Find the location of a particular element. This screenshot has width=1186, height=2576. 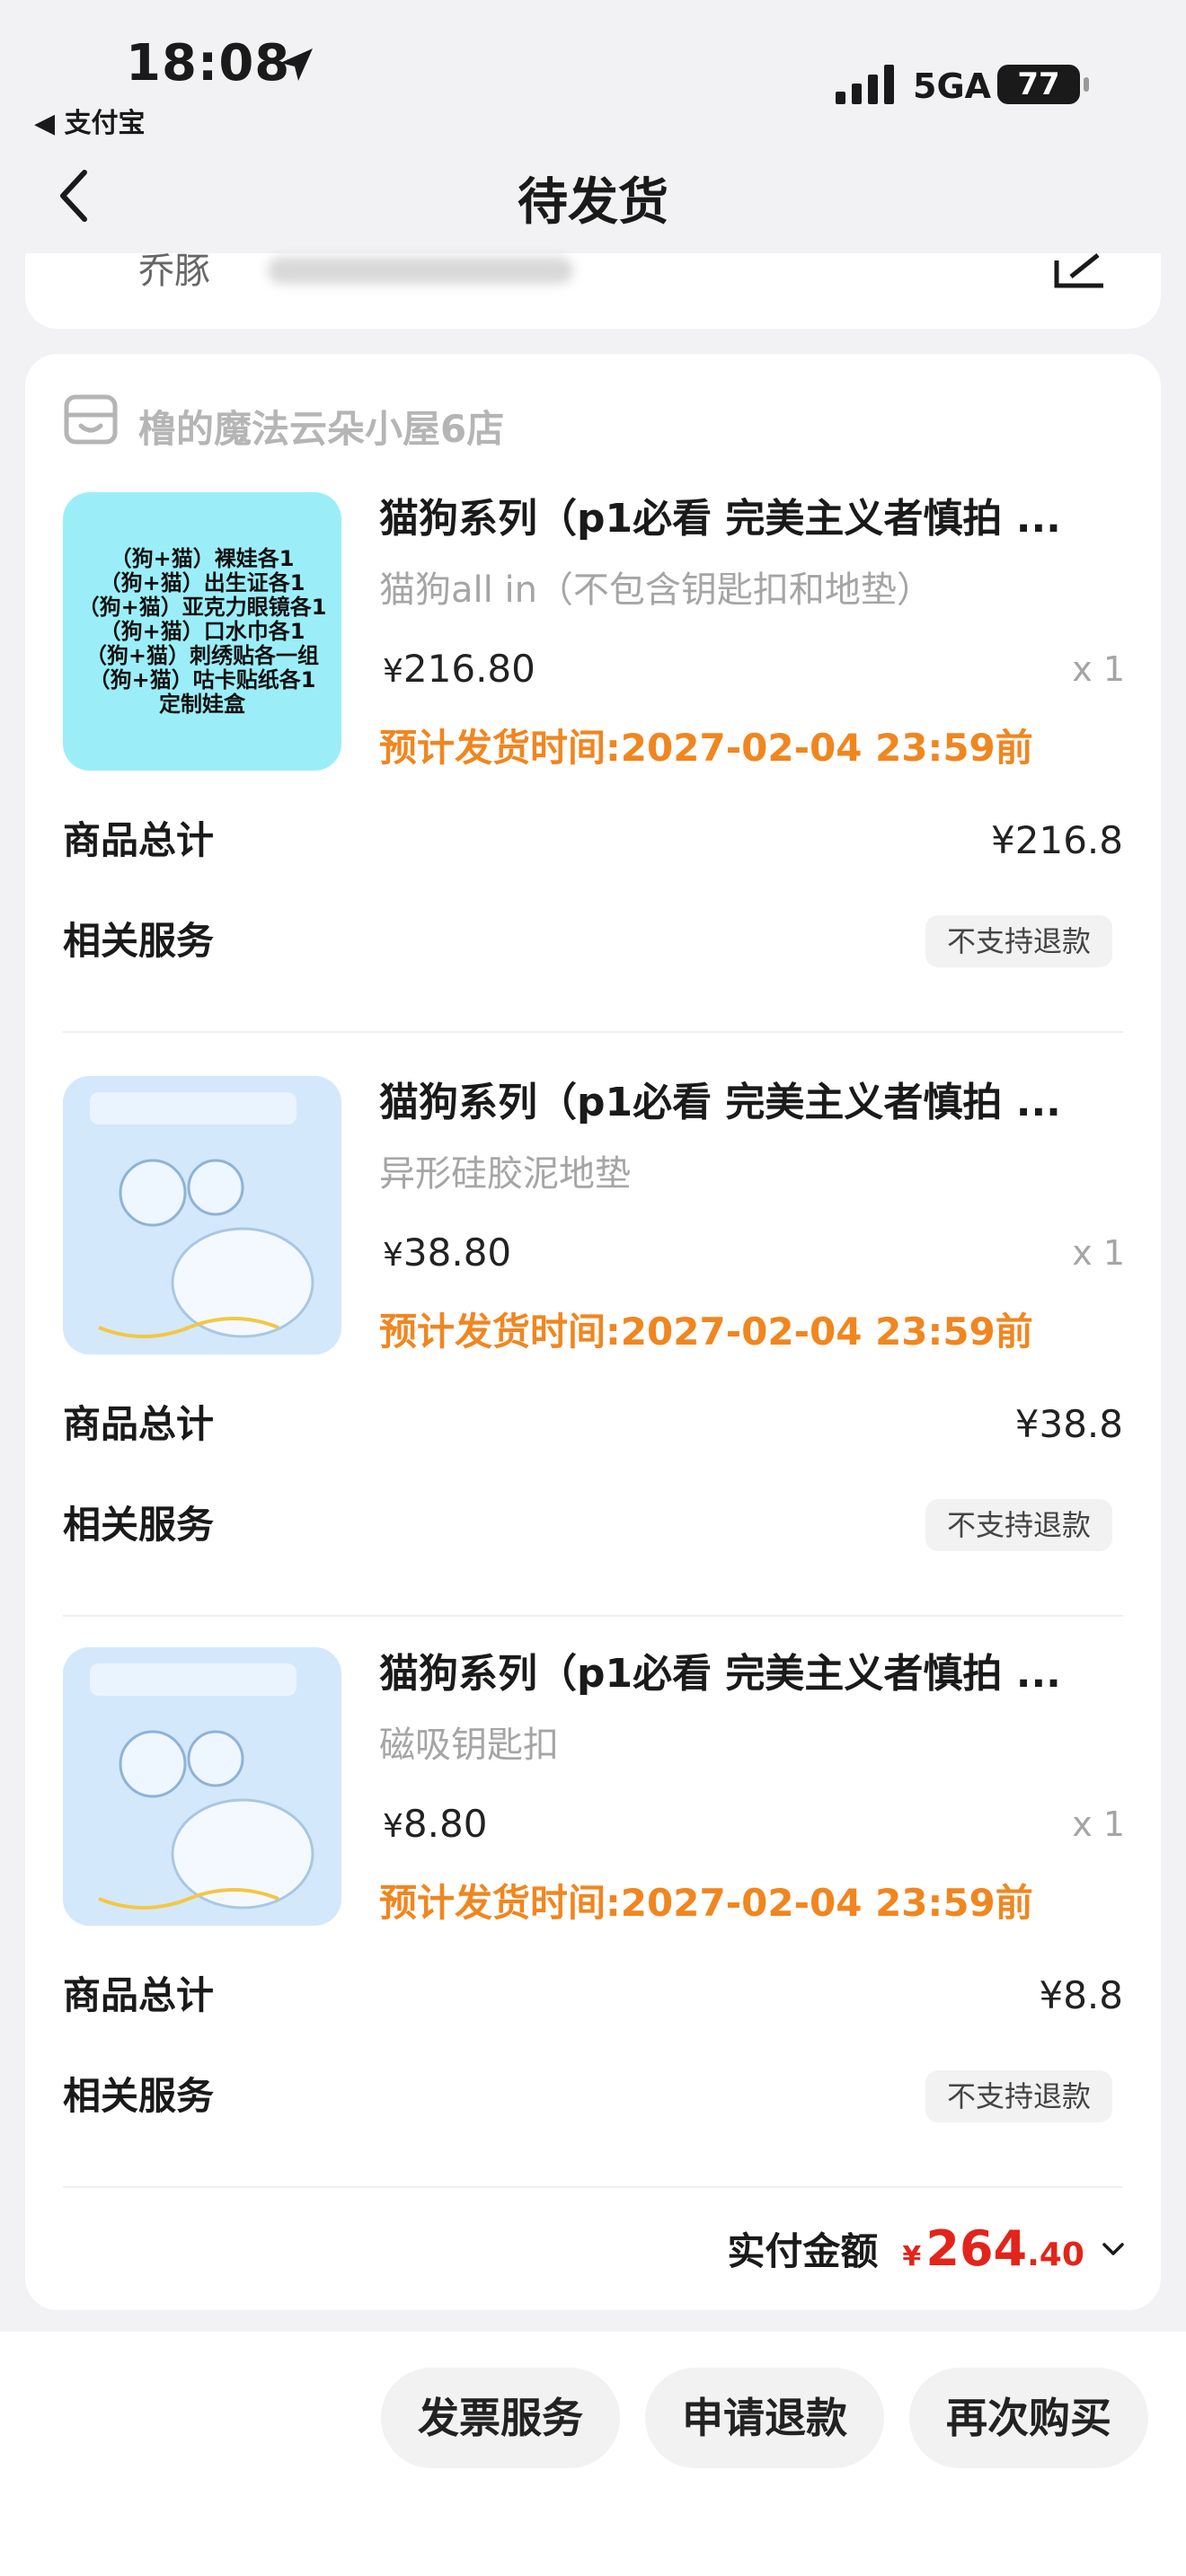

buy-again-button: 再次购买 is located at coordinates (1028, 2418).